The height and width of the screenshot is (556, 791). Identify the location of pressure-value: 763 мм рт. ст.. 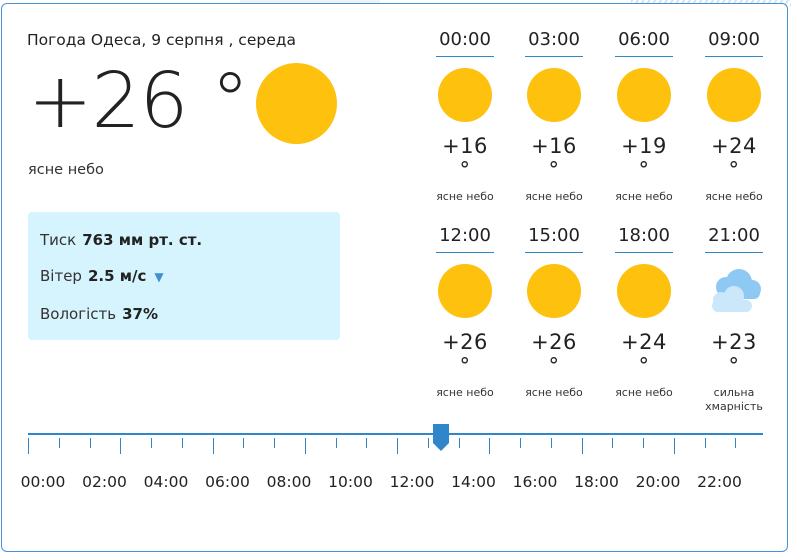
(142, 240).